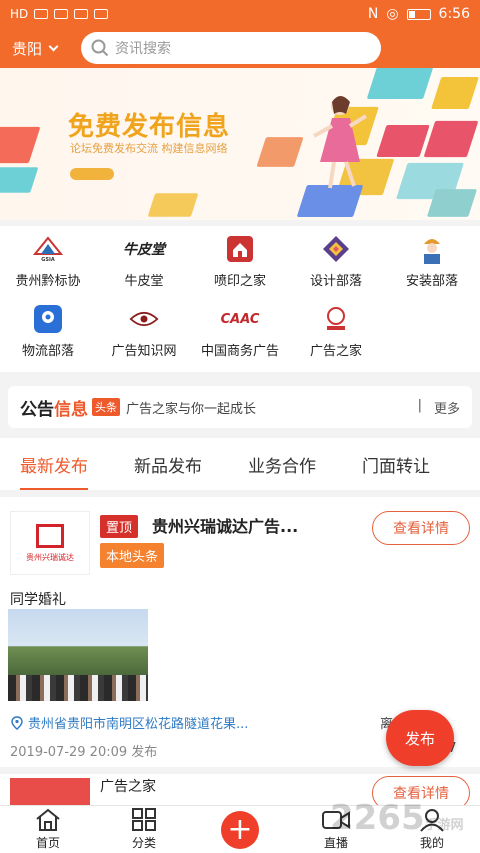  I want to click on tab-cooperation: 业务合作, so click(282, 464).